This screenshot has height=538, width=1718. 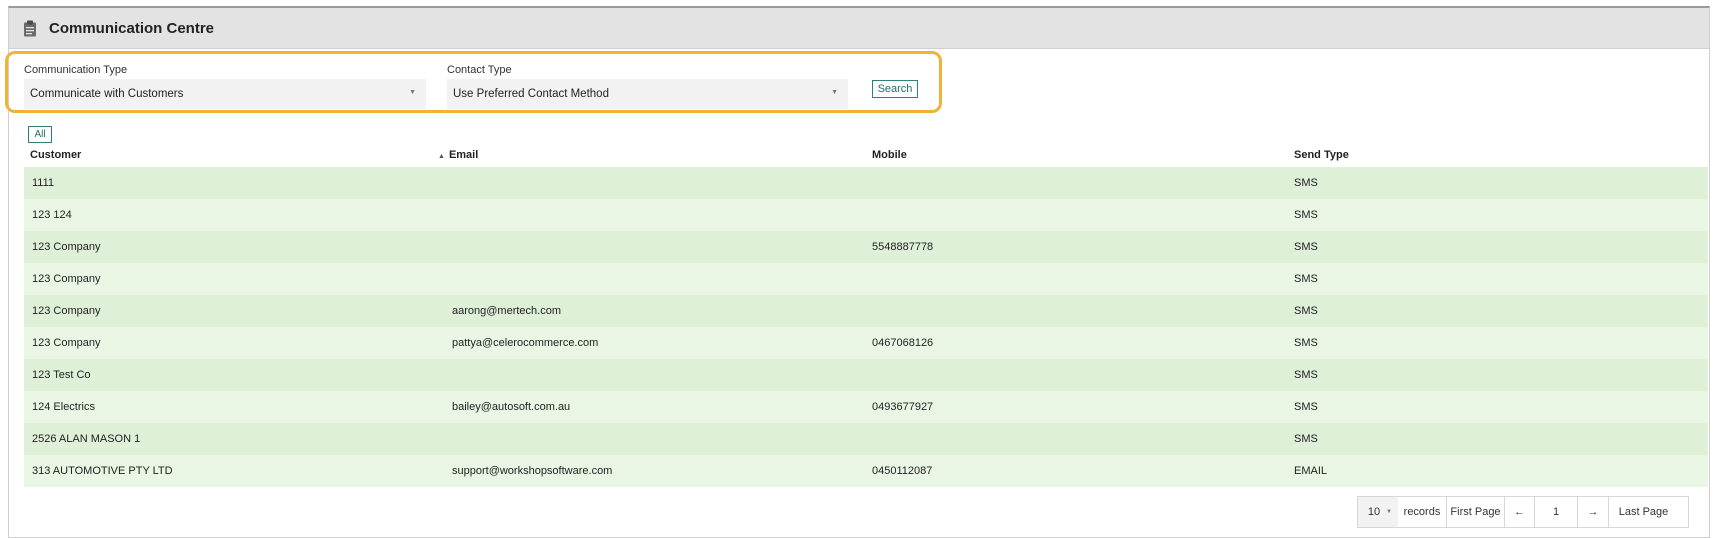 I want to click on cell-email: support@workshopsoftware.com, so click(x=532, y=471).